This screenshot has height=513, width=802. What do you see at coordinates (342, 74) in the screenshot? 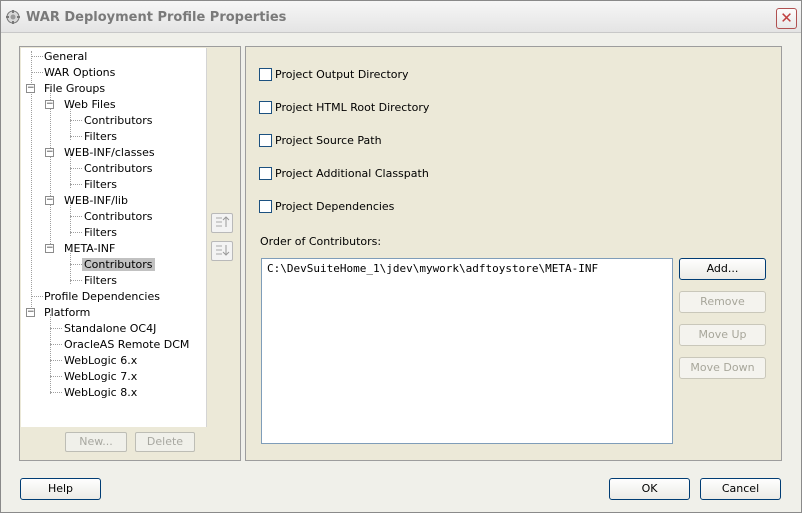
I see `option-label: Project Output Directory` at bounding box center [342, 74].